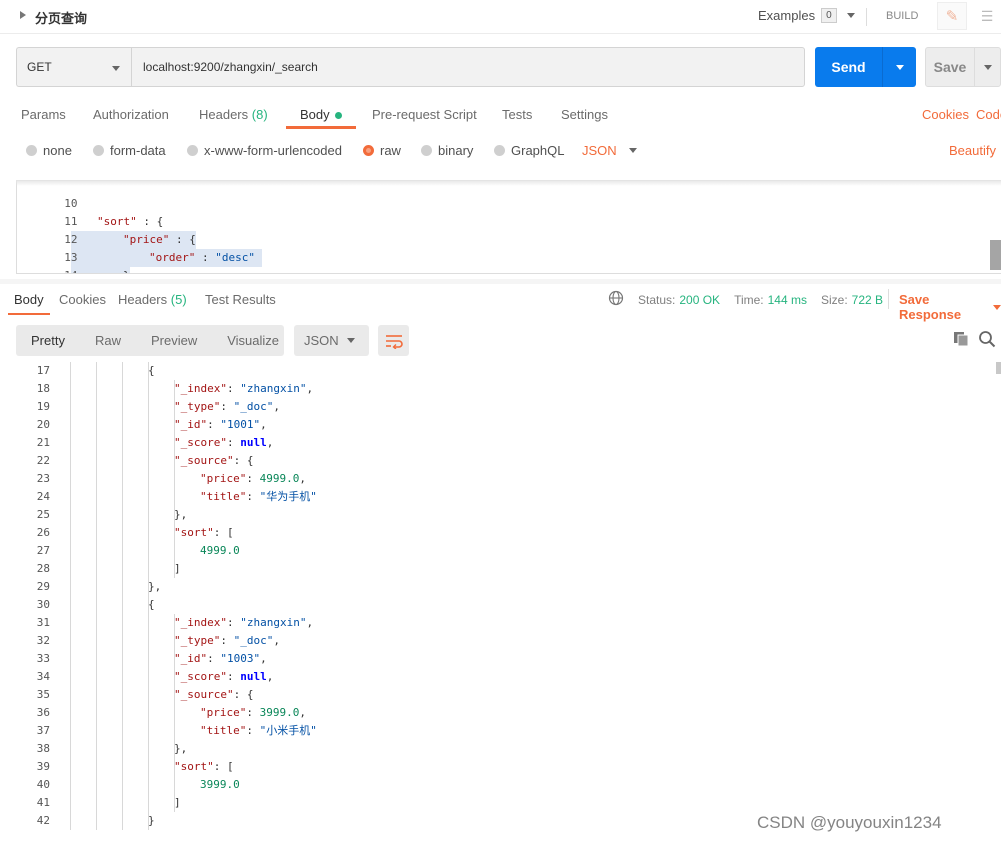 This screenshot has width=1001, height=843. I want to click on raw-format-dropdown: JSON, so click(609, 150).